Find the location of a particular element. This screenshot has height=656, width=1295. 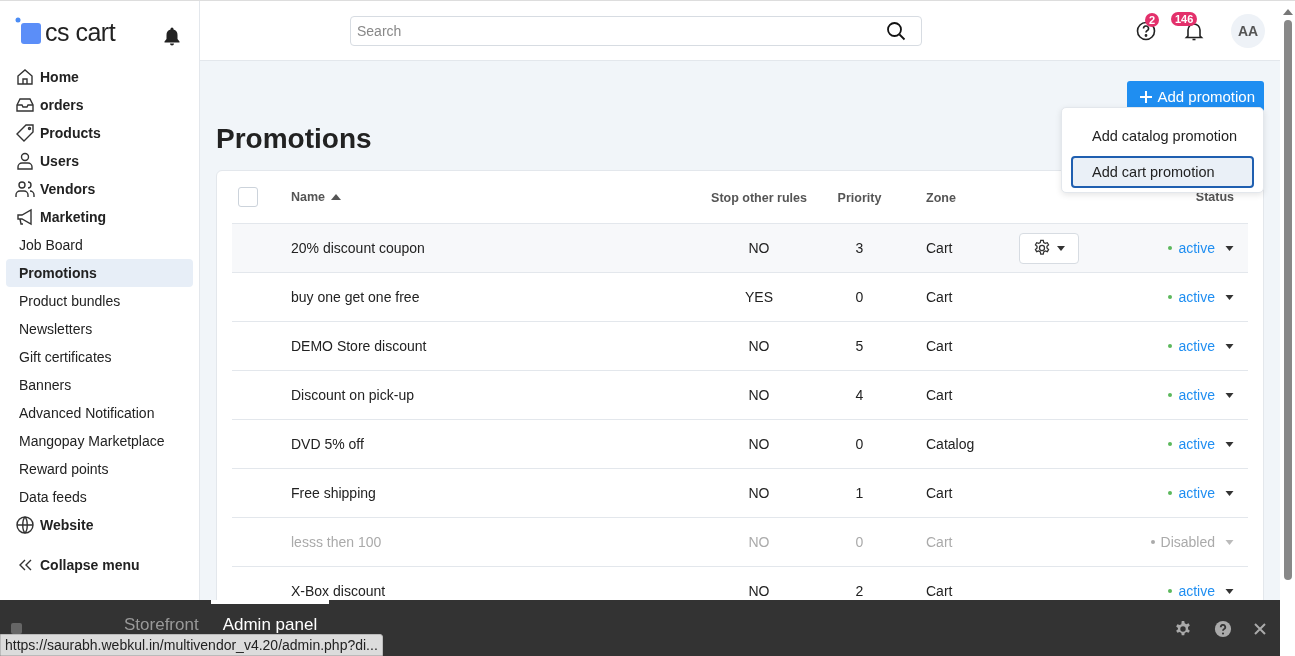

close-icon is located at coordinates (1260, 629).